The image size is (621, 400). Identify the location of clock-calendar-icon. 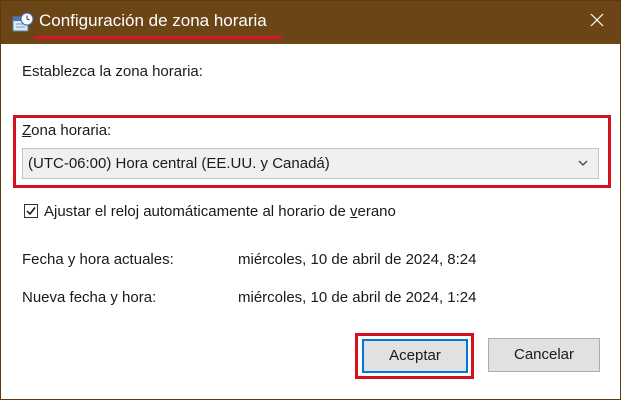
(23, 23).